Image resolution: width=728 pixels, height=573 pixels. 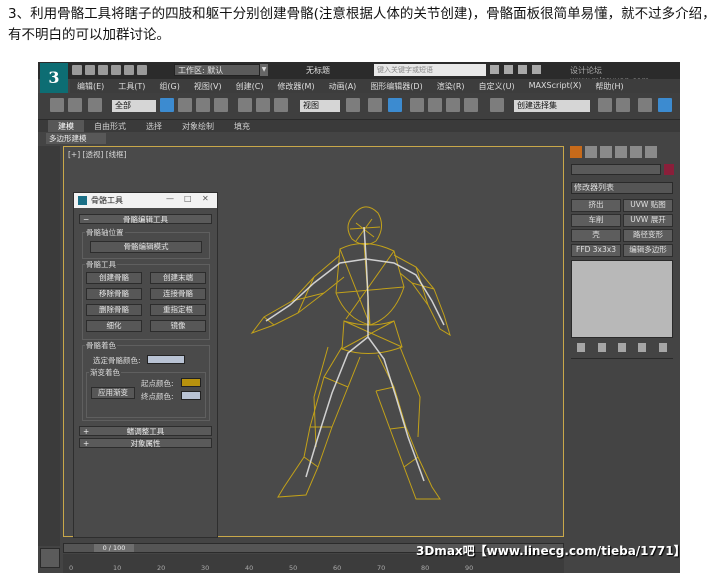 I want to click on align-icon, so click(x=623, y=105).